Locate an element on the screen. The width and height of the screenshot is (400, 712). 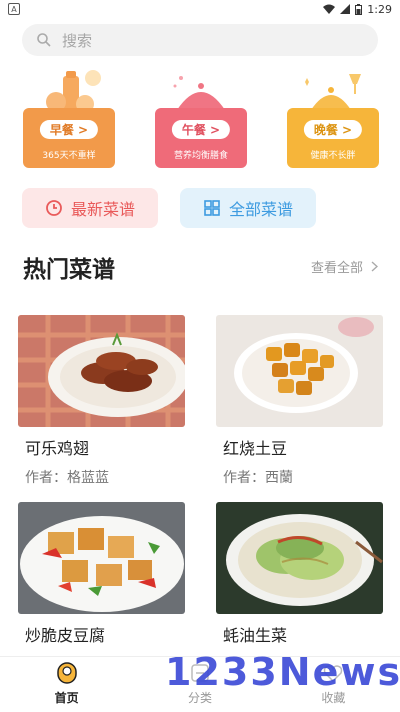
grid-icon is located at coordinates (212, 208).